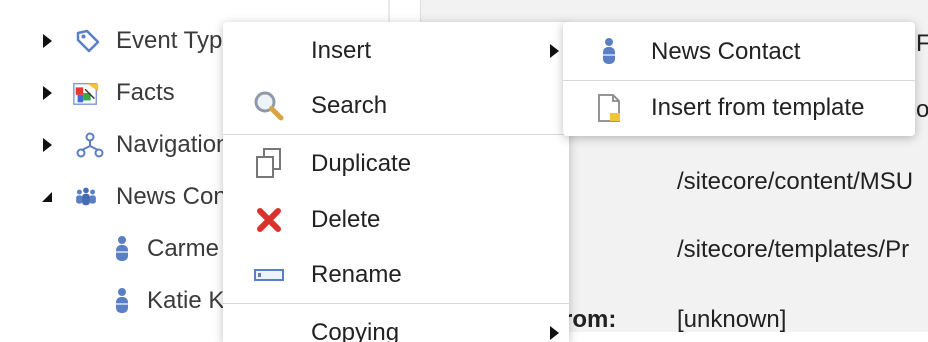  Describe the element at coordinates (758, 107) in the screenshot. I see `submenu-item-label: Insert from template` at that location.